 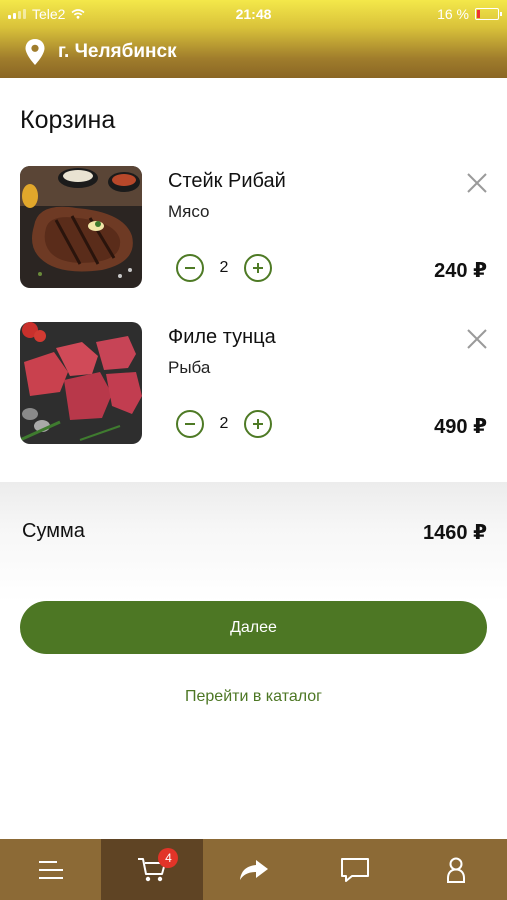 I want to click on product-image-steak, so click(x=81, y=227).